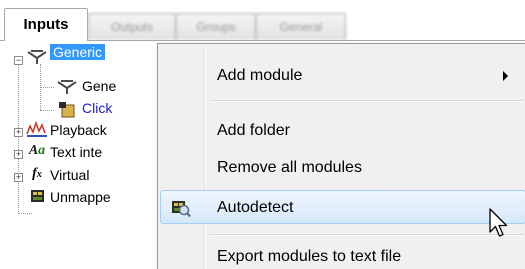 Image resolution: width=525 pixels, height=269 pixels. I want to click on tab-general: General, so click(301, 26).